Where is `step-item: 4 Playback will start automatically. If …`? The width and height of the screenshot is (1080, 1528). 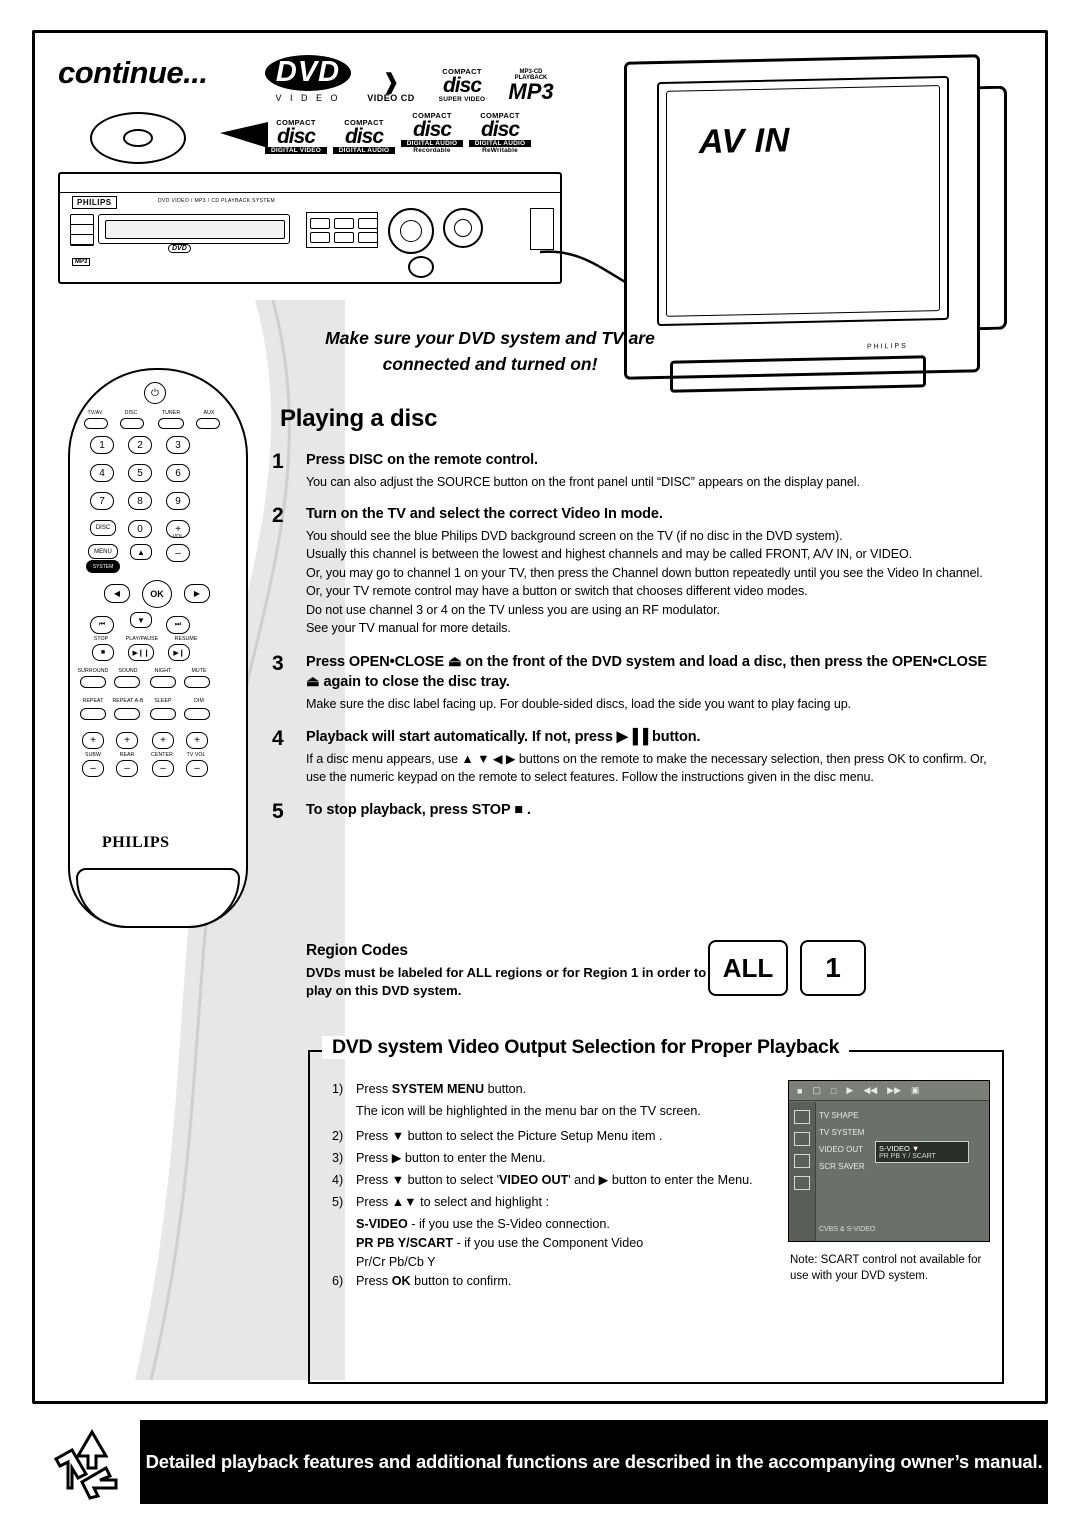 step-item: 4 Playback will start automatically. If … is located at coordinates (637, 756).